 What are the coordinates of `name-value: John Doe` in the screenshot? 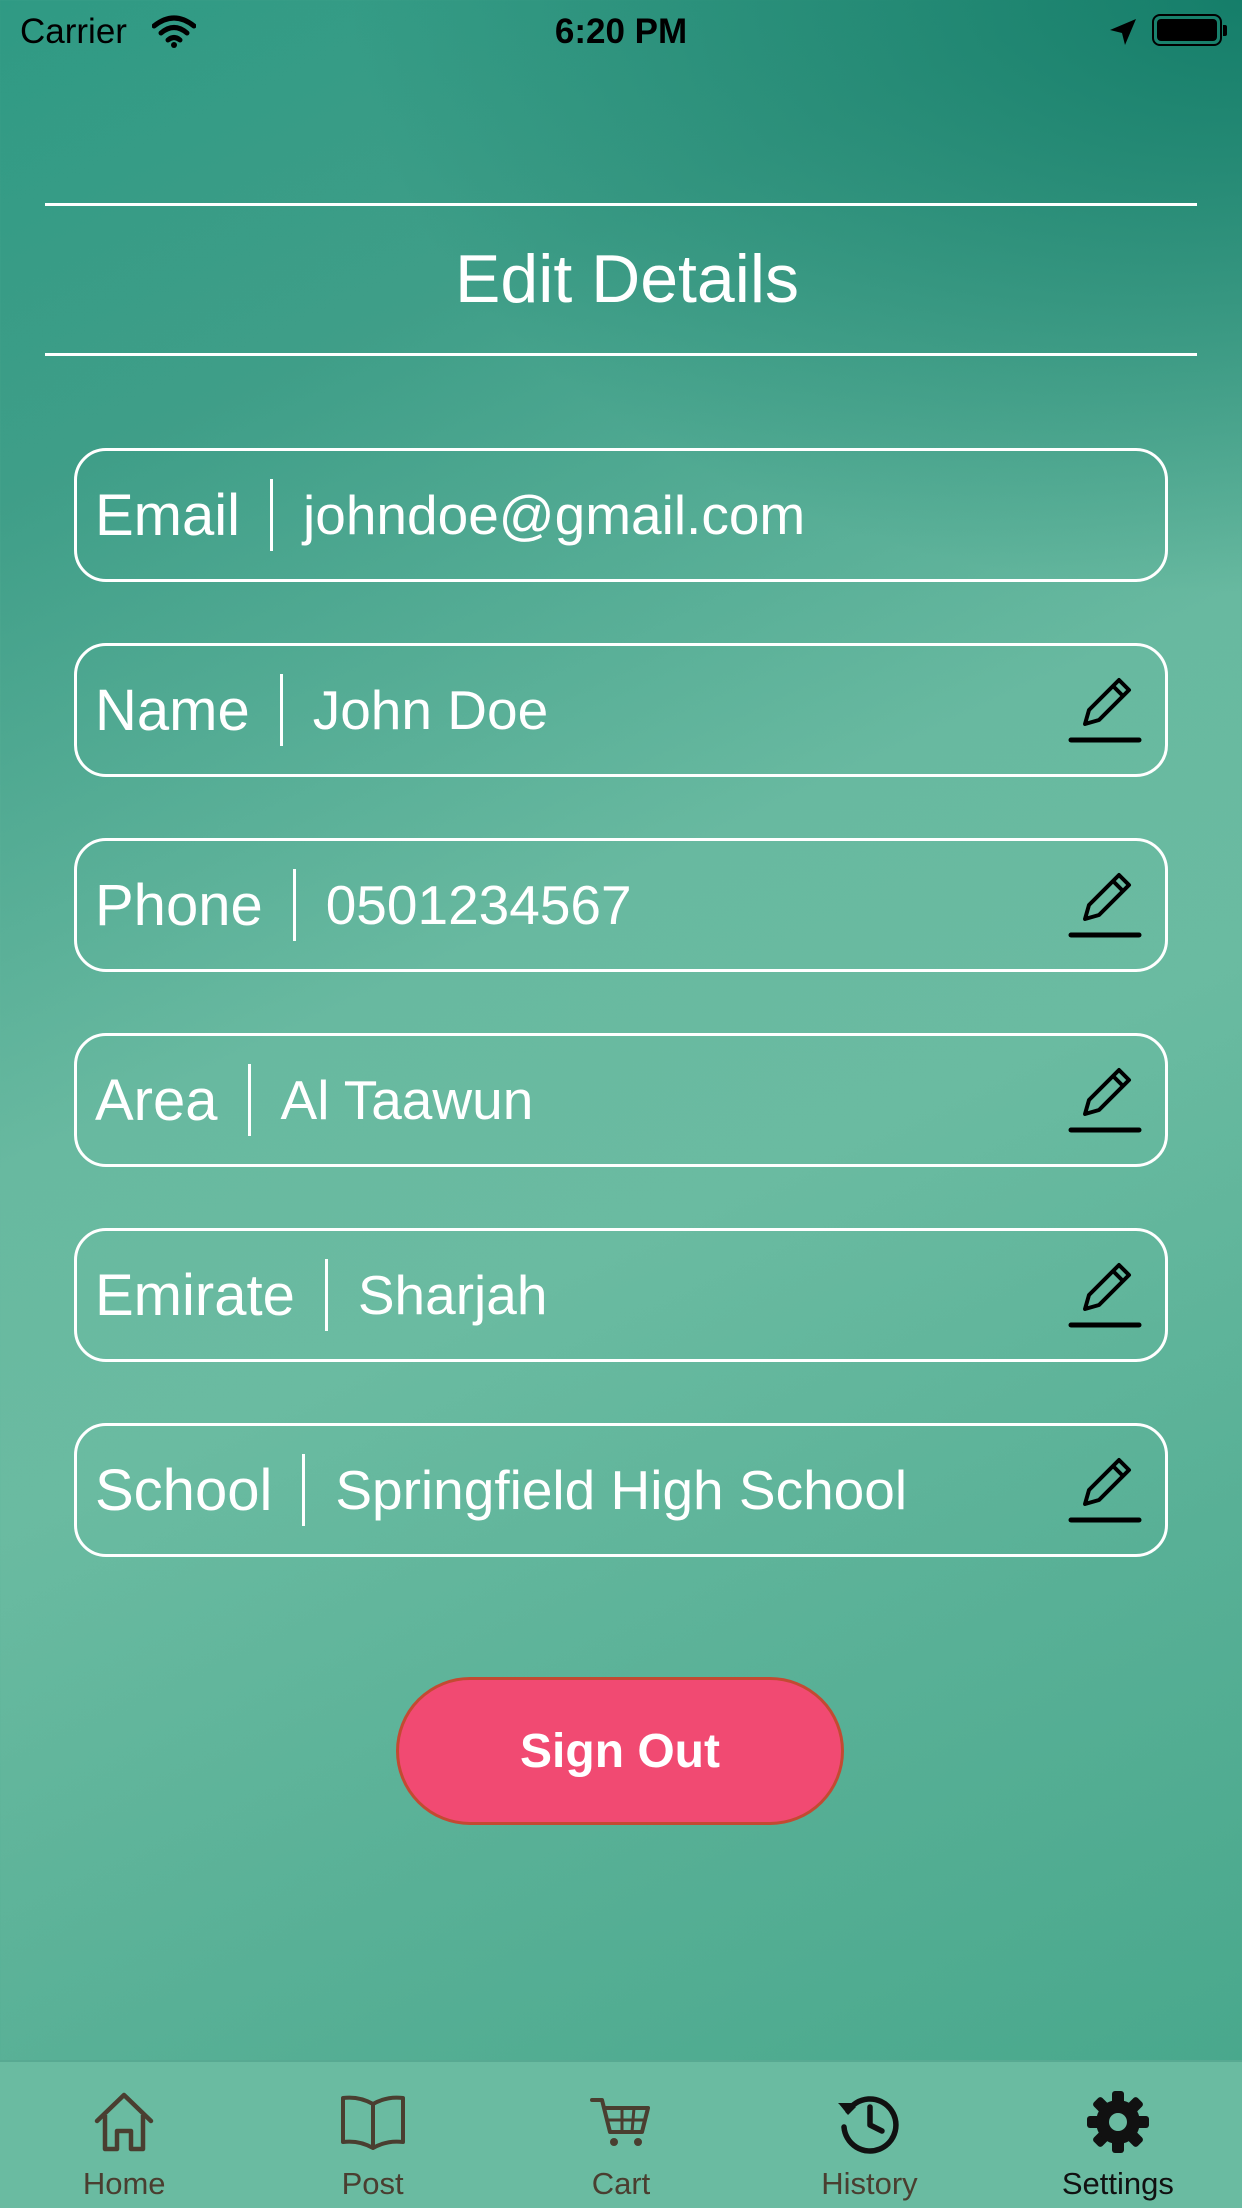 It's located at (430, 710).